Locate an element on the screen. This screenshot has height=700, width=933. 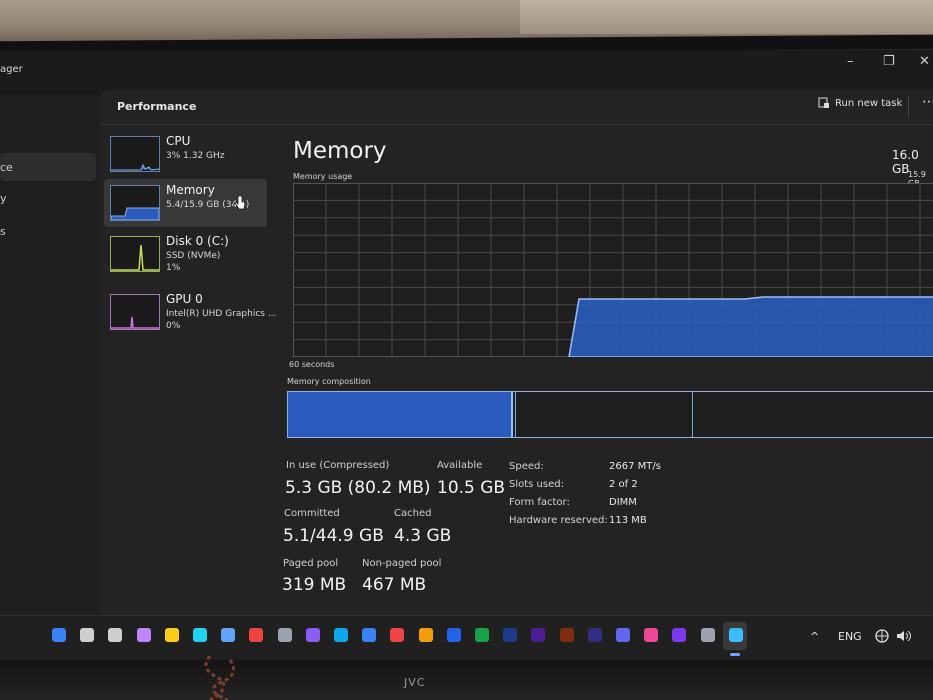
memory-usage-area is located at coordinates (750, 326).